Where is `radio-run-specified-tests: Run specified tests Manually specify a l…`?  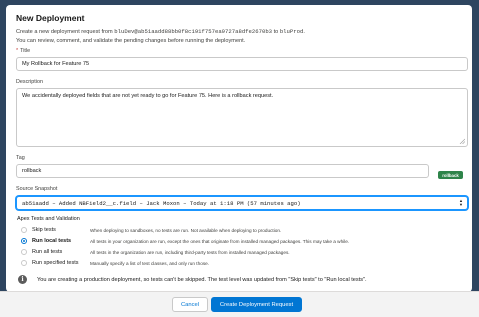 radio-run-specified-tests: Run specified tests Manually specify a l… is located at coordinates (243, 263).